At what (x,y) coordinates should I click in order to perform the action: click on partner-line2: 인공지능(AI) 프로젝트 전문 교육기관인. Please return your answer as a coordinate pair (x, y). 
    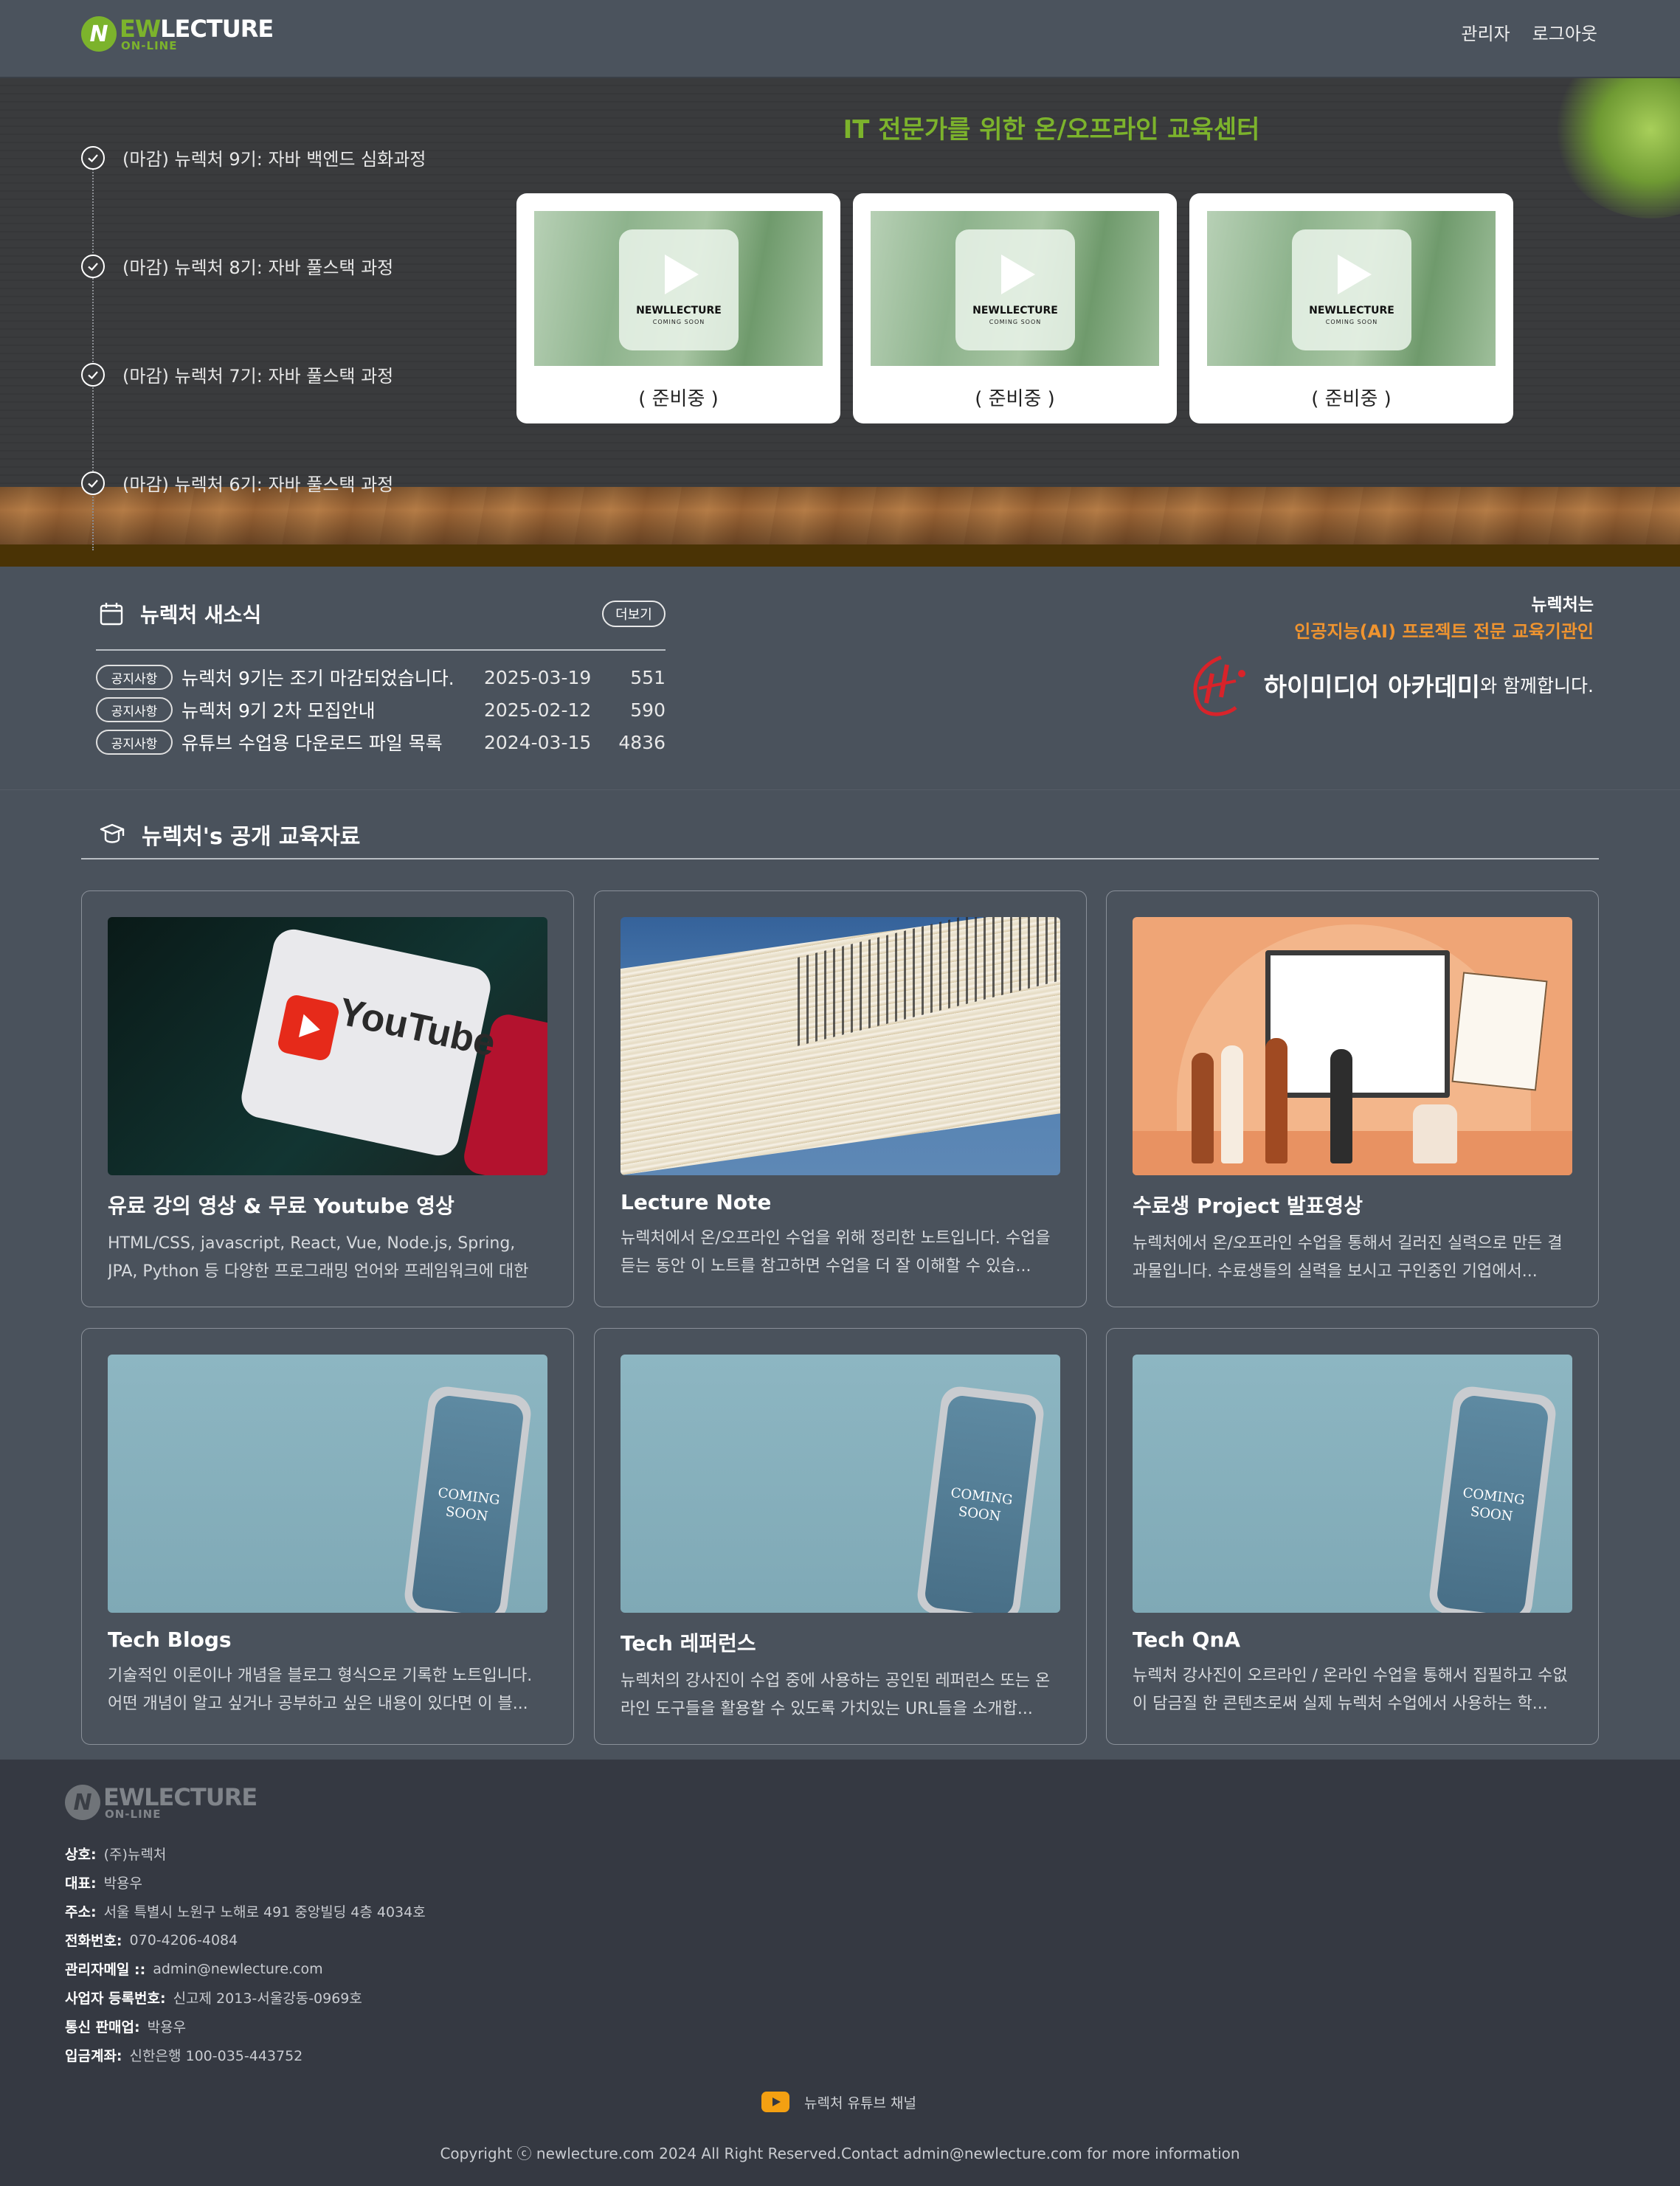
    Looking at the image, I should click on (1444, 631).